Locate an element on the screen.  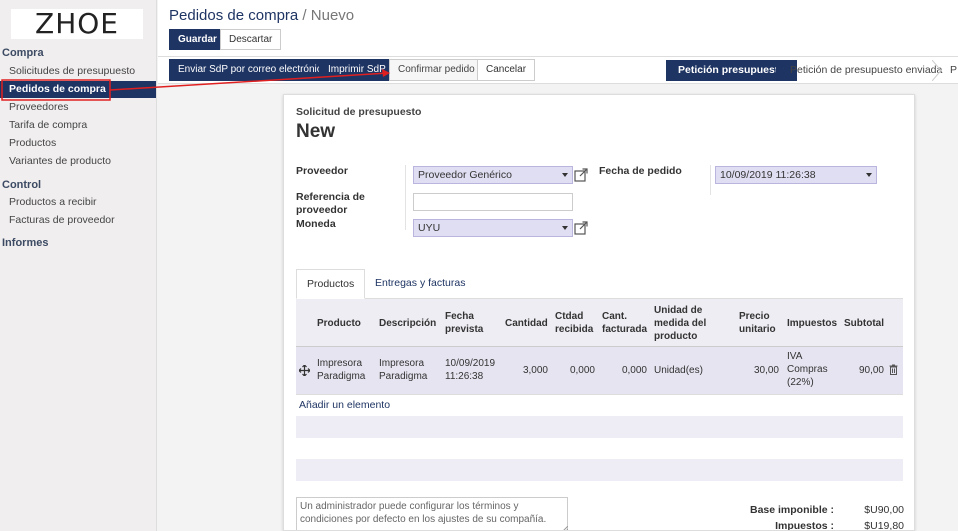
vendor-ref-label: Referencia de proveedor is located at coordinates (330, 203).